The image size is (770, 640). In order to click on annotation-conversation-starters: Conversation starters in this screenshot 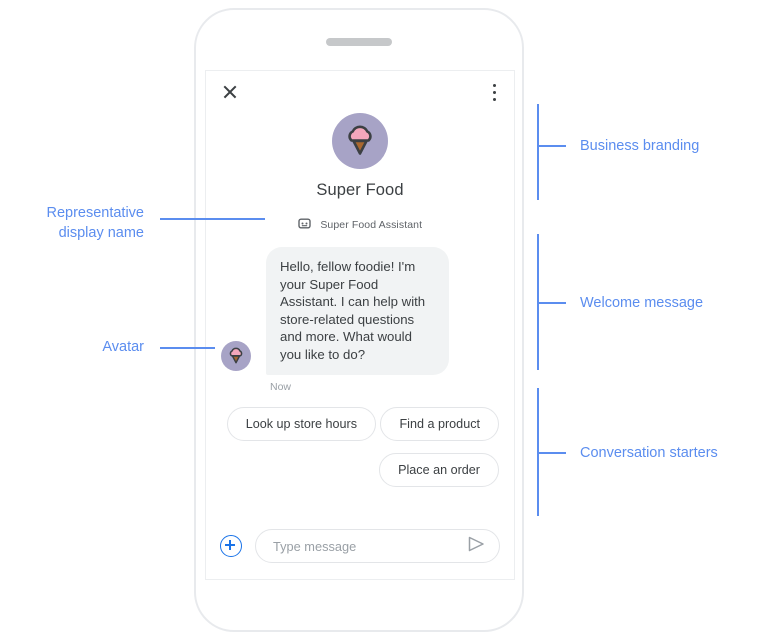, I will do `click(649, 453)`.